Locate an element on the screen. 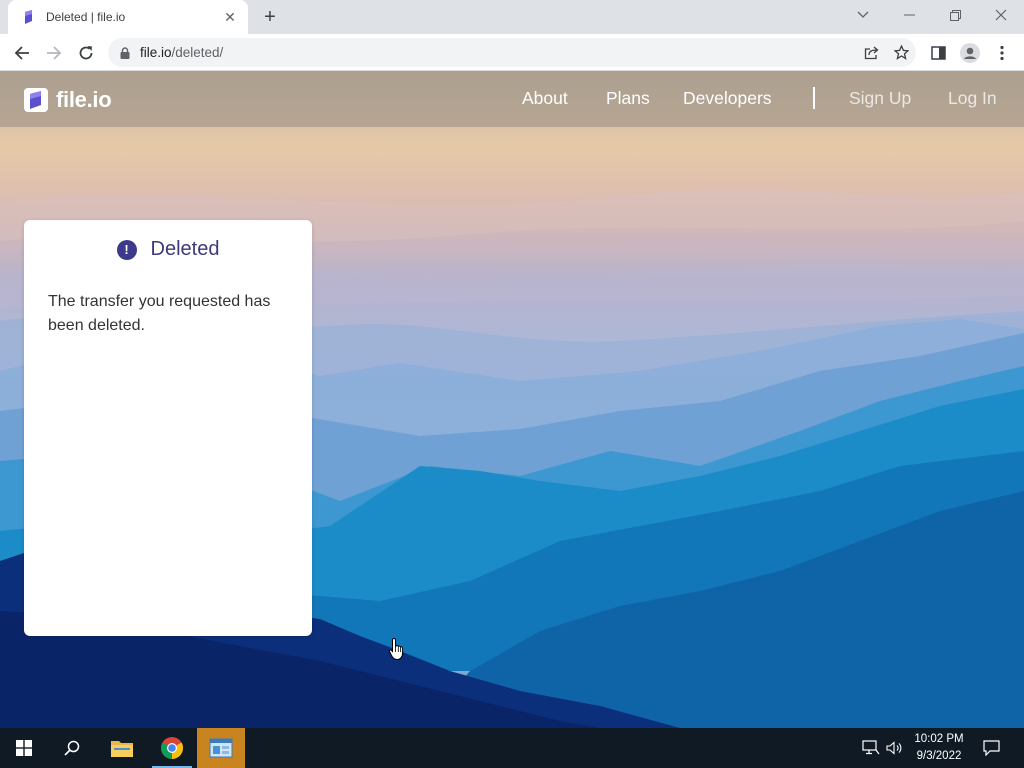 The height and width of the screenshot is (768, 1024). start-windows-icon is located at coordinates (24, 748).